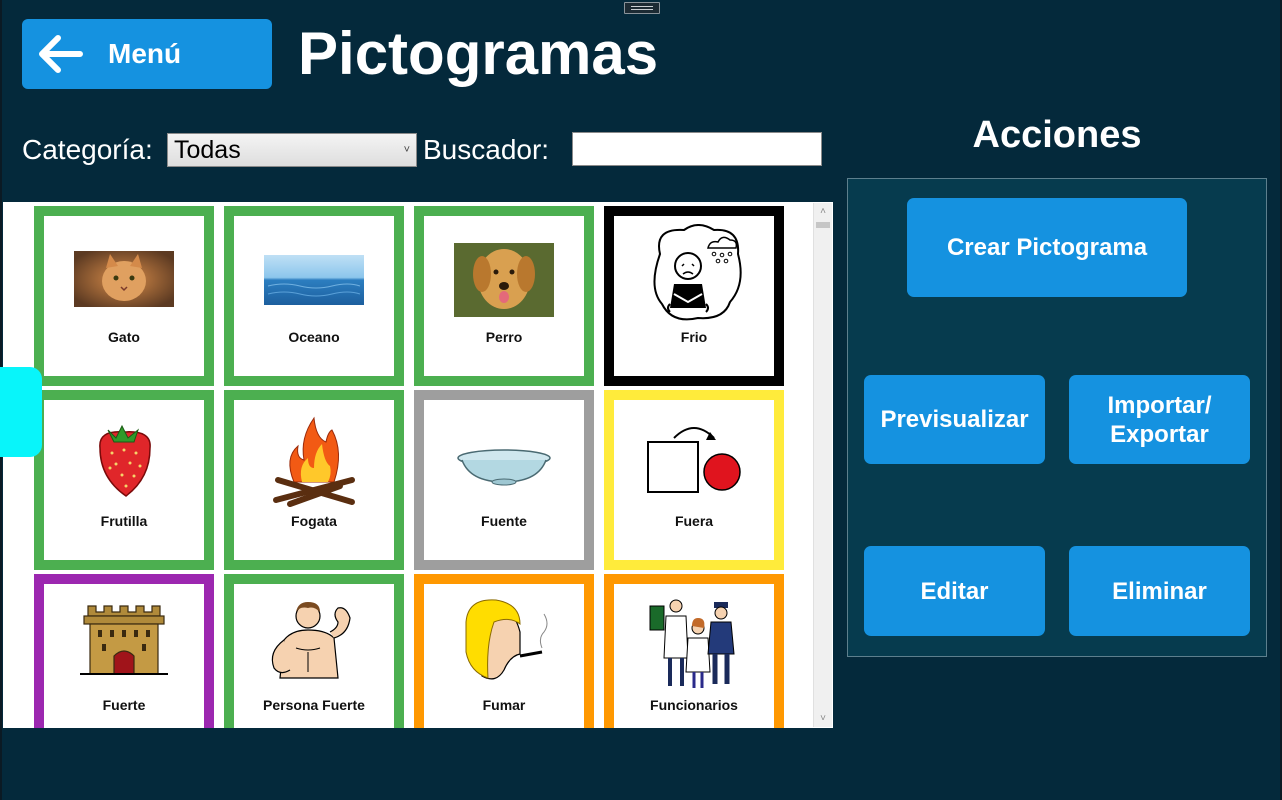  Describe the element at coordinates (314, 461) in the screenshot. I see `campfire-icon` at that location.